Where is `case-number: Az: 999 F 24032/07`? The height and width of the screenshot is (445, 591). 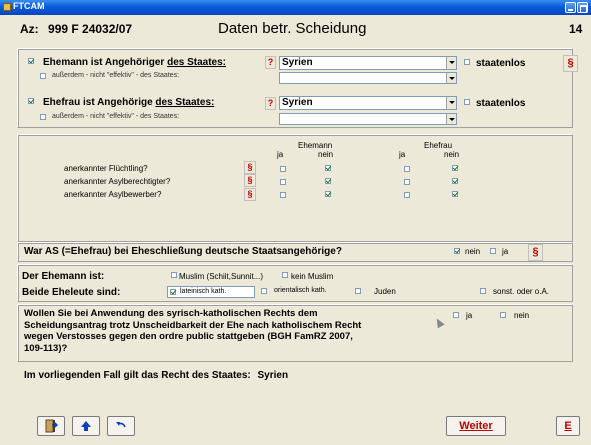 case-number: Az: 999 F 24032/07 is located at coordinates (76, 29).